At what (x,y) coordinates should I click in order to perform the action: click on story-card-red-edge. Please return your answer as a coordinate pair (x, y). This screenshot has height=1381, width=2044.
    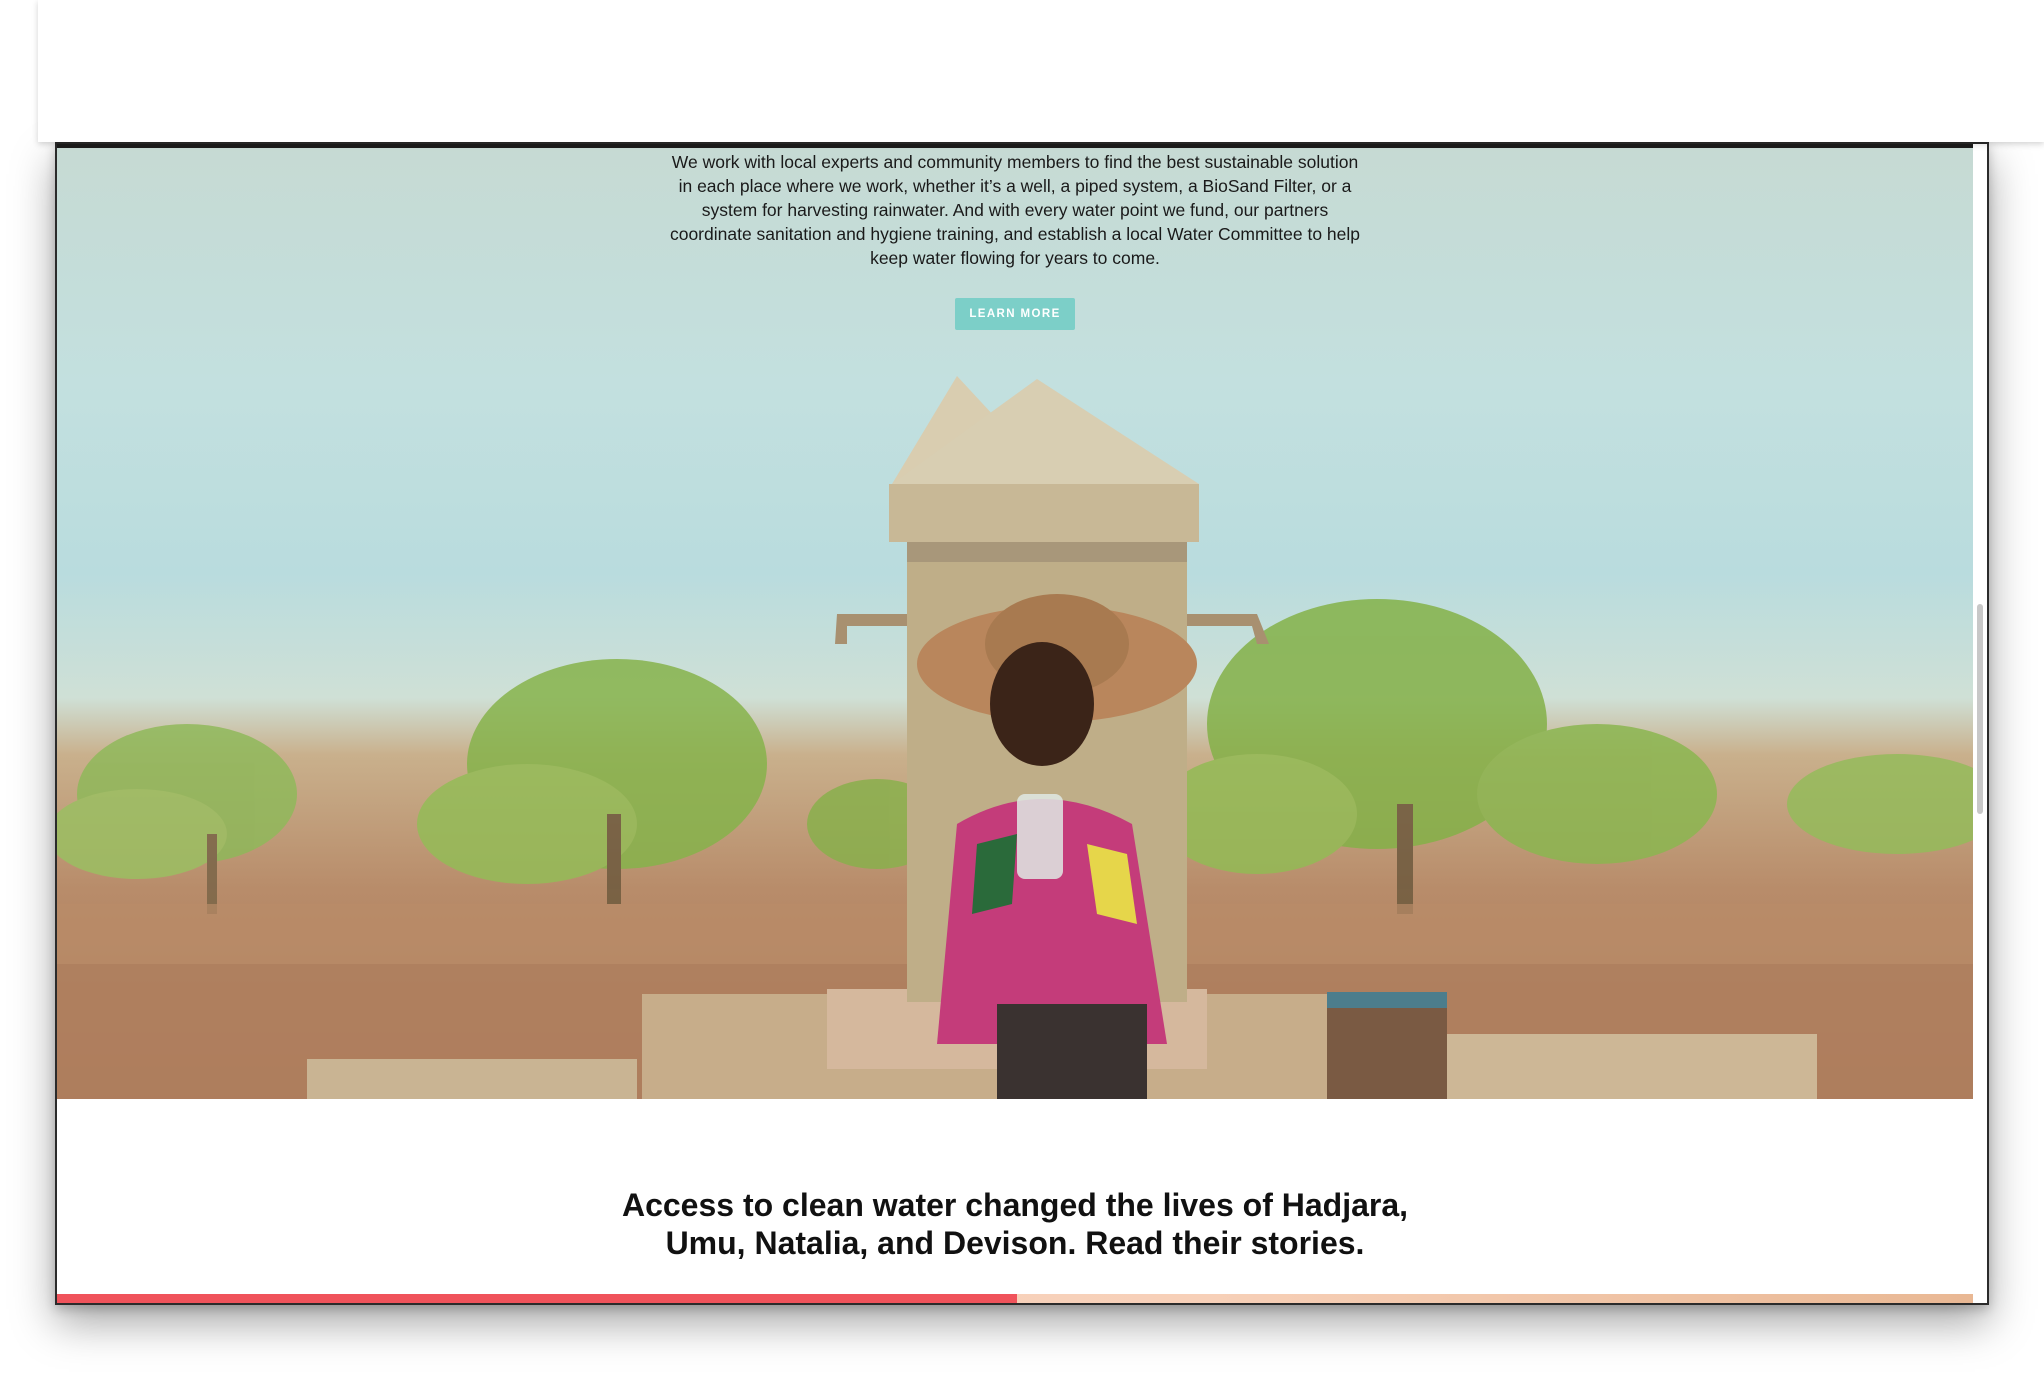
    Looking at the image, I should click on (537, 1298).